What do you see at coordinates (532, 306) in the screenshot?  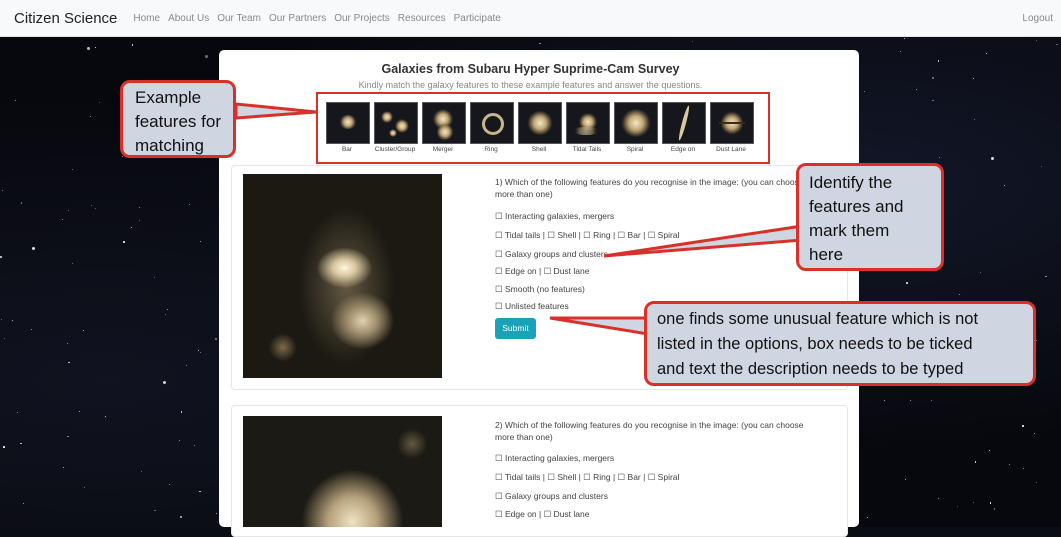 I see `q1-option-unlisted: ☐ Unlisted features` at bounding box center [532, 306].